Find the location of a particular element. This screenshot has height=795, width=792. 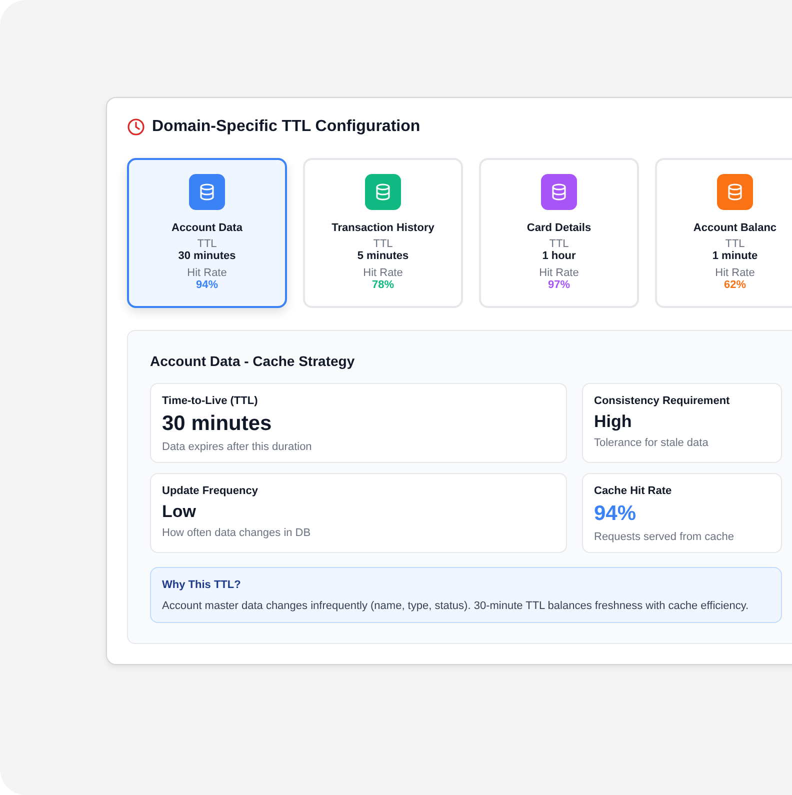

why-text: Account master data changes infrequently (name, type, status). 30-minute TTL balances freshness with cache efficiency. is located at coordinates (456, 606).